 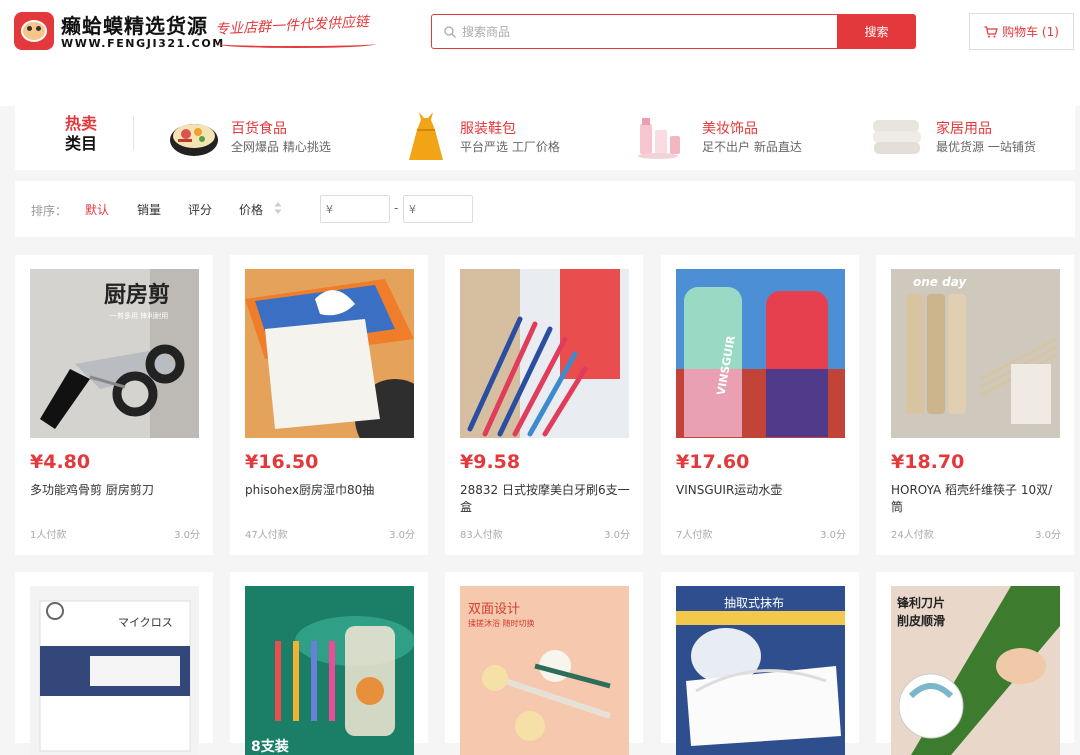 What do you see at coordinates (115, 490) in the screenshot?
I see `product-name: 多功能鸡骨剪 厨房剪刀` at bounding box center [115, 490].